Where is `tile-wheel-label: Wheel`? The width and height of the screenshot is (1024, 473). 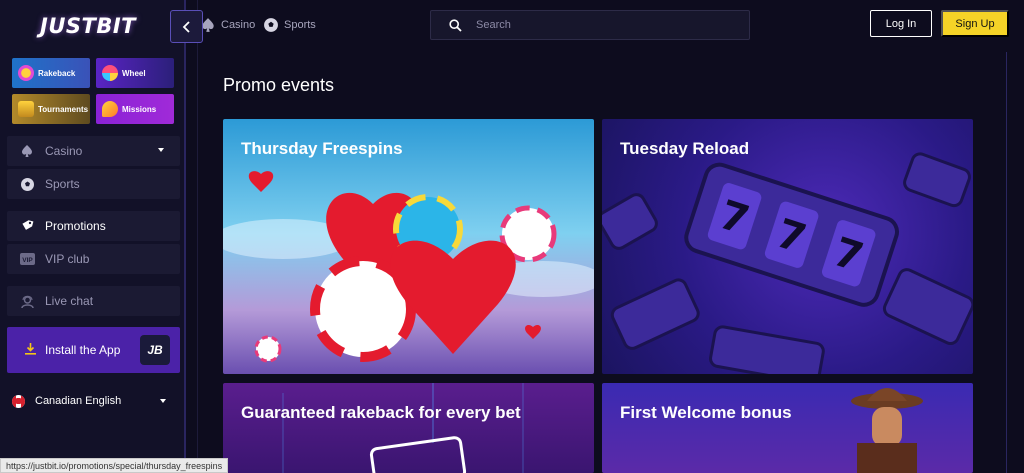
tile-wheel-label: Wheel is located at coordinates (134, 73).